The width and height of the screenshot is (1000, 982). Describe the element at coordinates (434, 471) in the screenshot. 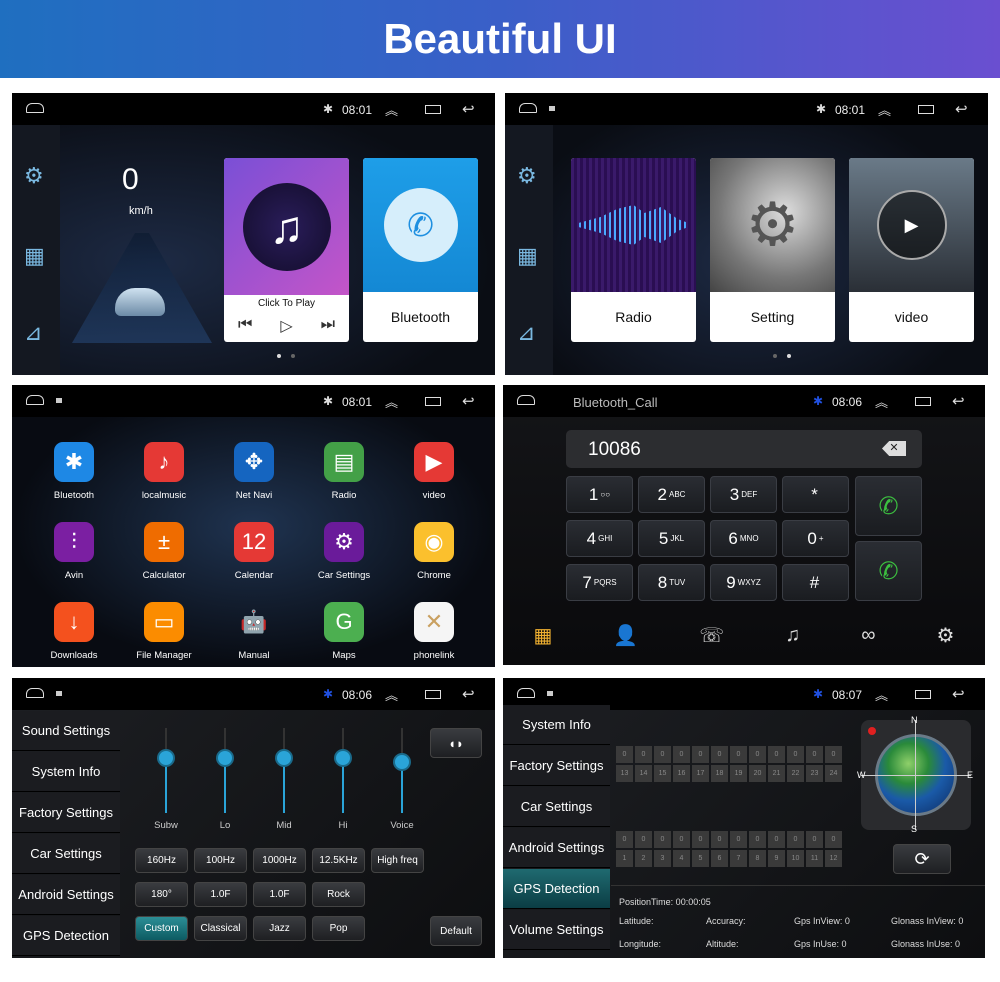

I see `app-video: ▶ video` at that location.